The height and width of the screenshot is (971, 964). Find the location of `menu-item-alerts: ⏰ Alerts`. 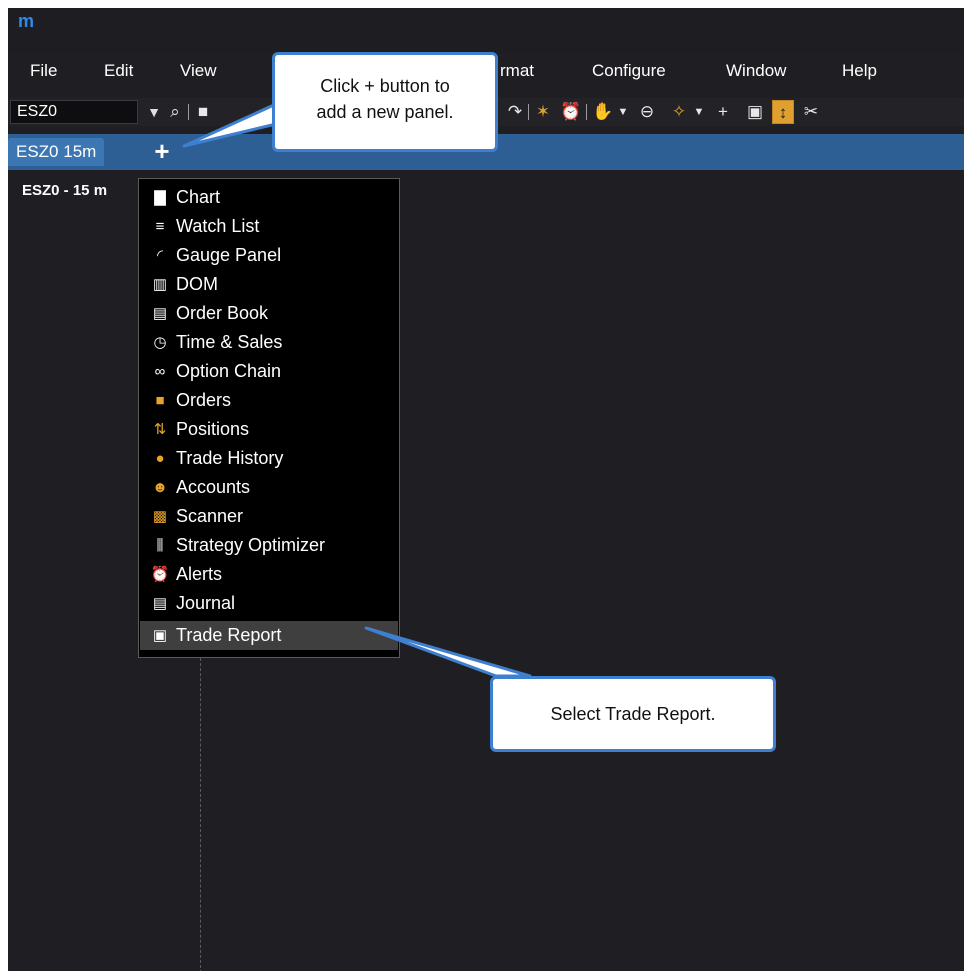

menu-item-alerts: ⏰ Alerts is located at coordinates (269, 574).